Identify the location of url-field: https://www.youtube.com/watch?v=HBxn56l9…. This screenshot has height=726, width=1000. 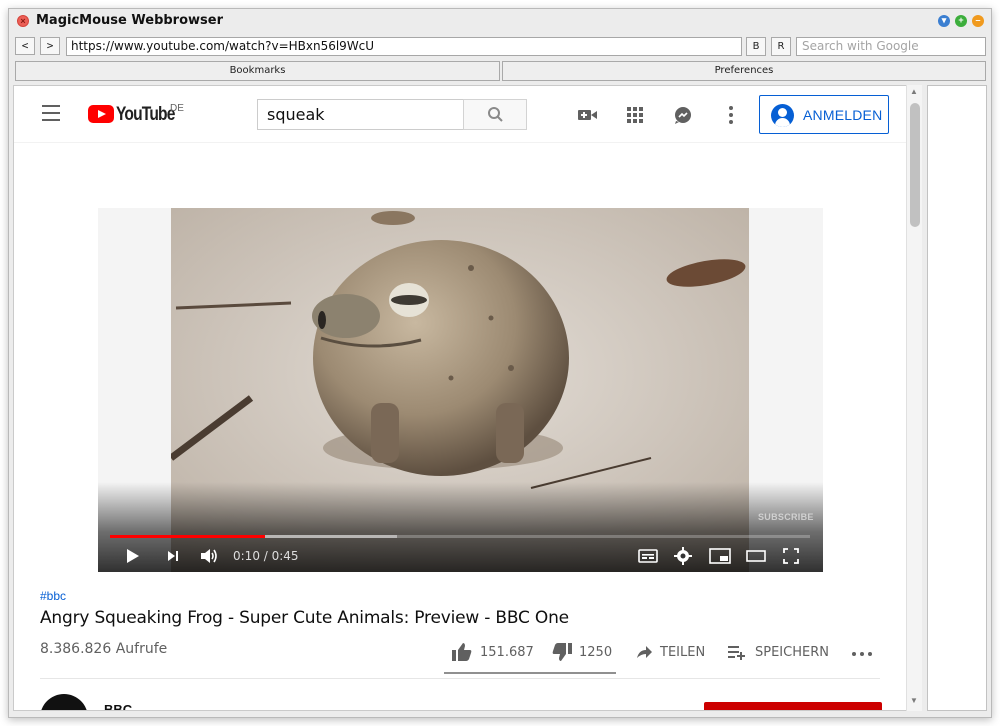
(404, 46).